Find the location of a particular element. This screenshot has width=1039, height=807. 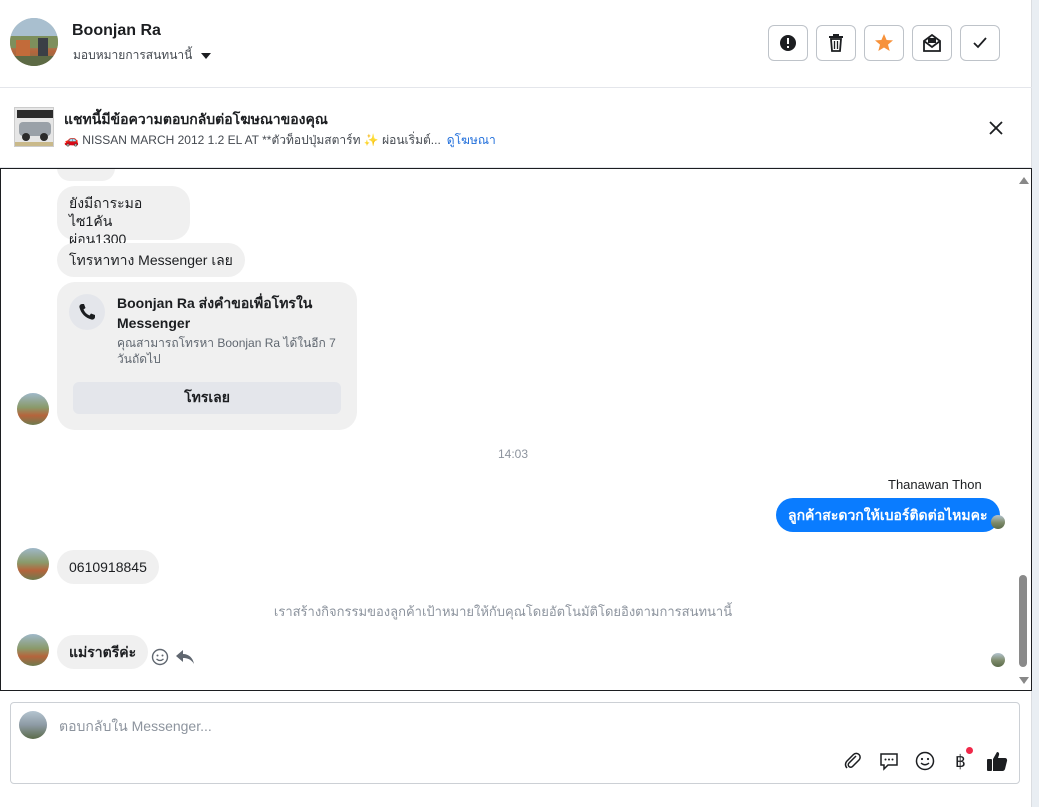

message-text: โทรหาทาง Messenger เลย is located at coordinates (151, 260).